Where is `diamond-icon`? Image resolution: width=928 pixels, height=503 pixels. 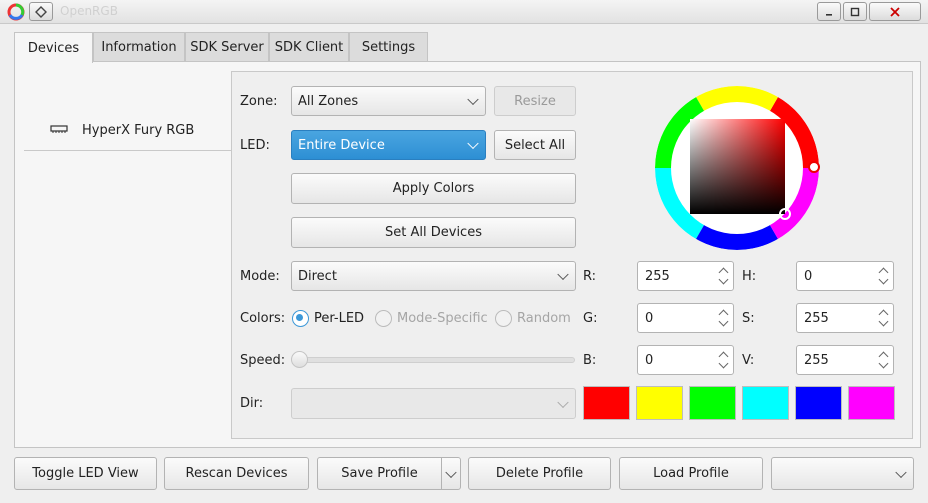 diamond-icon is located at coordinates (41, 11).